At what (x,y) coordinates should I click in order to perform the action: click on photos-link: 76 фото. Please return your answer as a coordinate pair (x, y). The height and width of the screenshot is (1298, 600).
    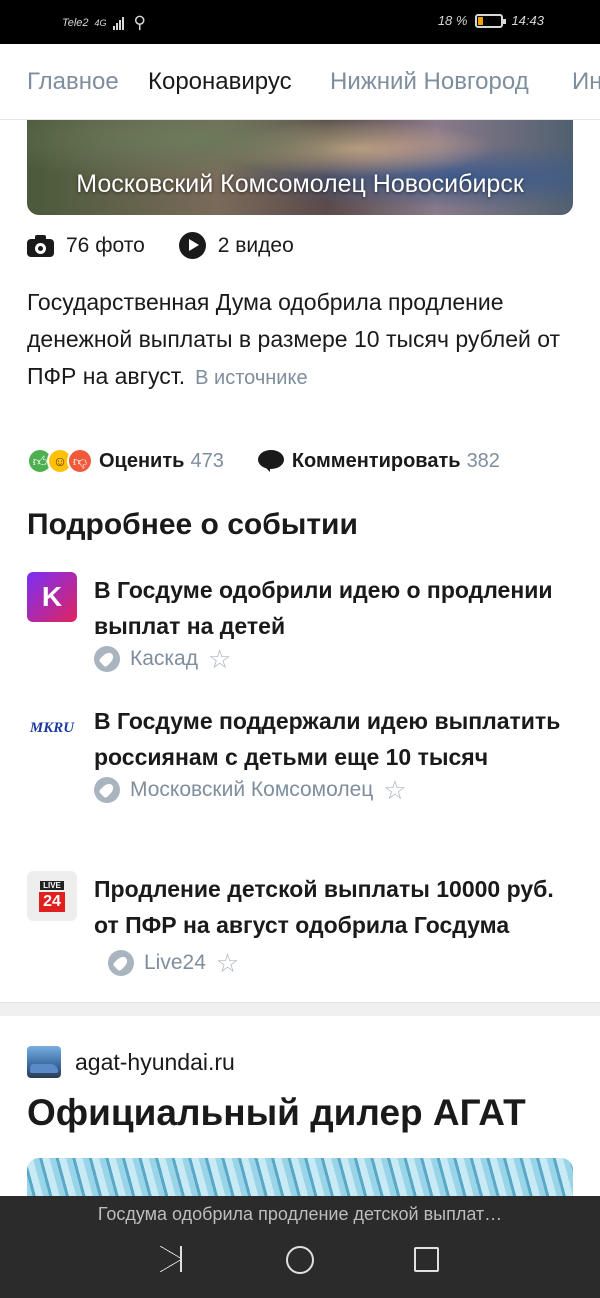
    Looking at the image, I should click on (86, 246).